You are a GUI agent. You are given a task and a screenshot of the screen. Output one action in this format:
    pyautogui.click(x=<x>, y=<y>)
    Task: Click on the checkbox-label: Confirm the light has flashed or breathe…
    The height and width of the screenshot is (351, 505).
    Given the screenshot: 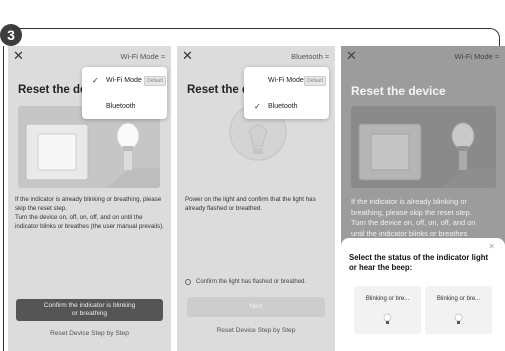 What is the action you would take?
    pyautogui.click(x=251, y=282)
    